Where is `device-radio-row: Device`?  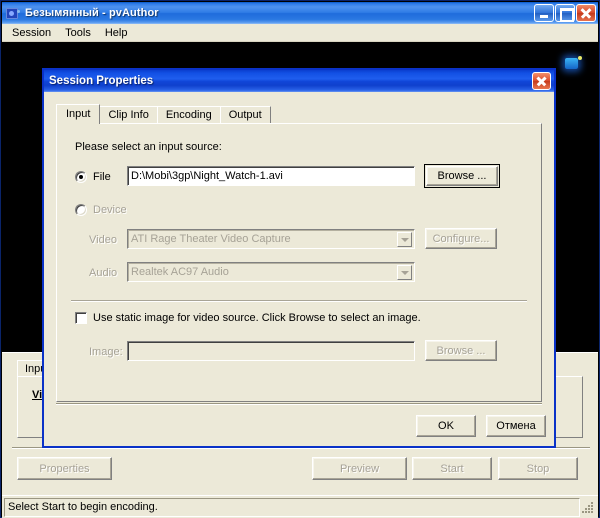 device-radio-row: Device is located at coordinates (101, 210).